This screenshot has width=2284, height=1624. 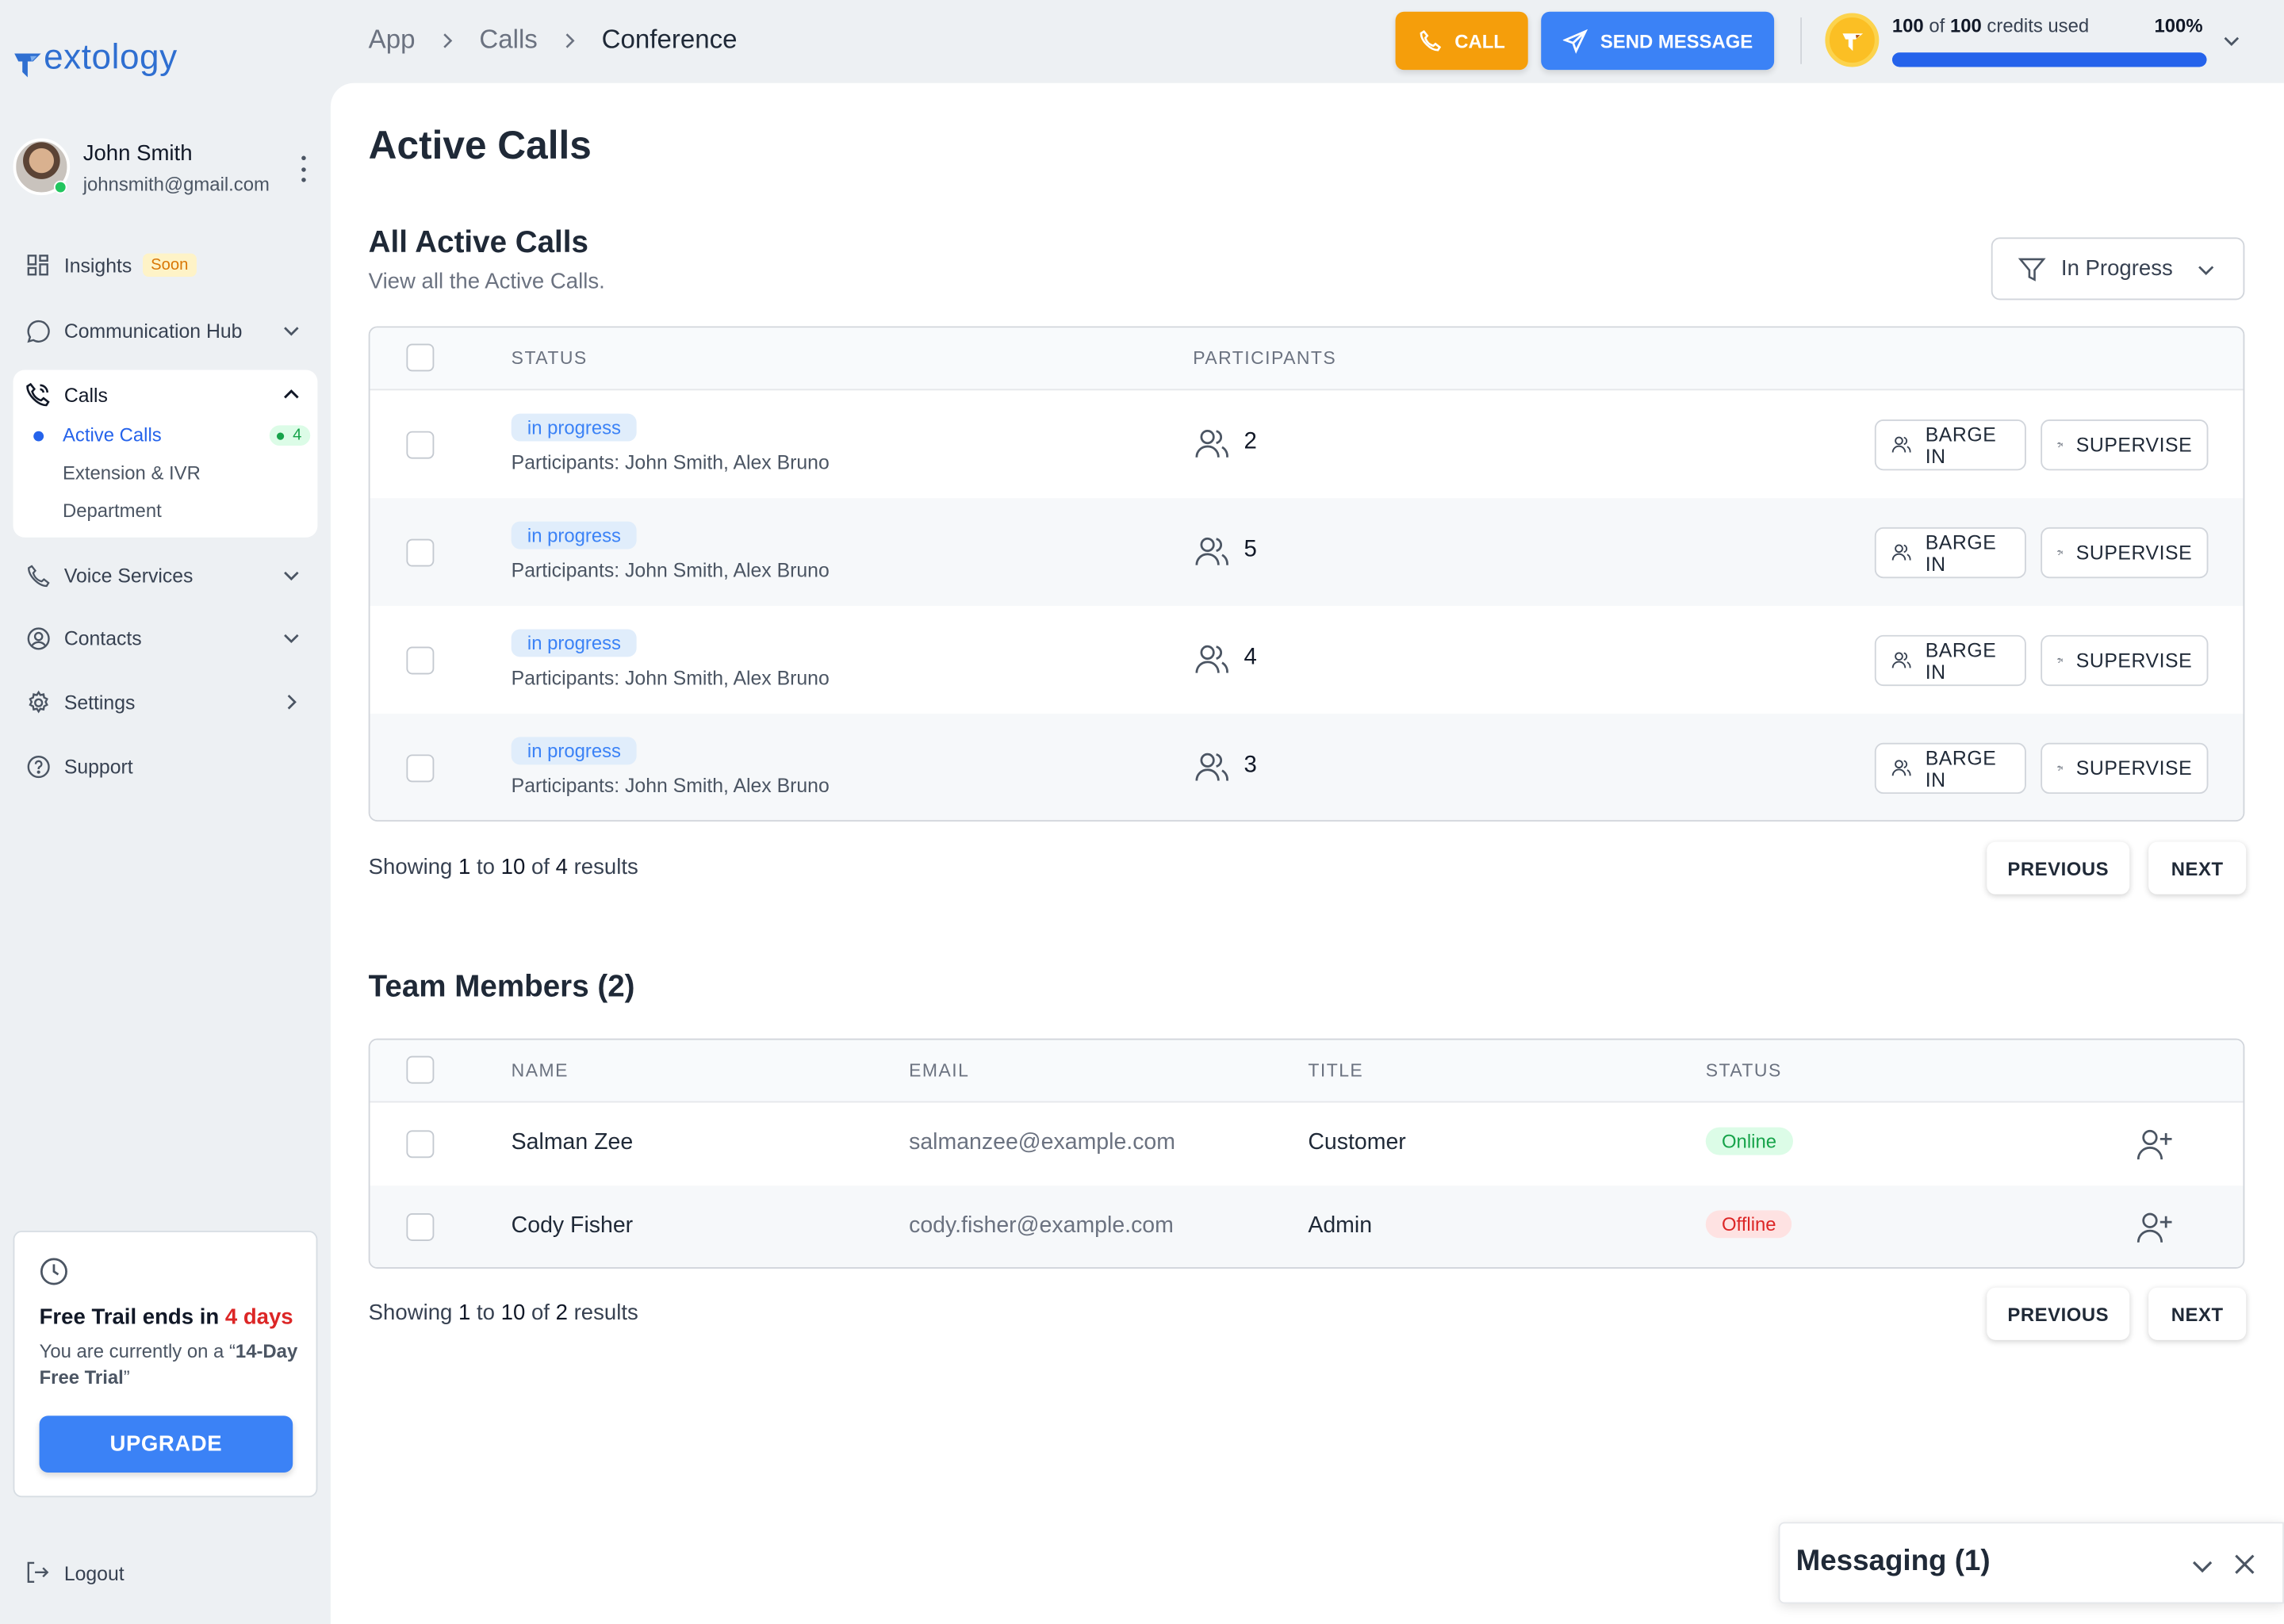 What do you see at coordinates (508, 40) in the screenshot?
I see `breadcrumb-calls: Calls` at bounding box center [508, 40].